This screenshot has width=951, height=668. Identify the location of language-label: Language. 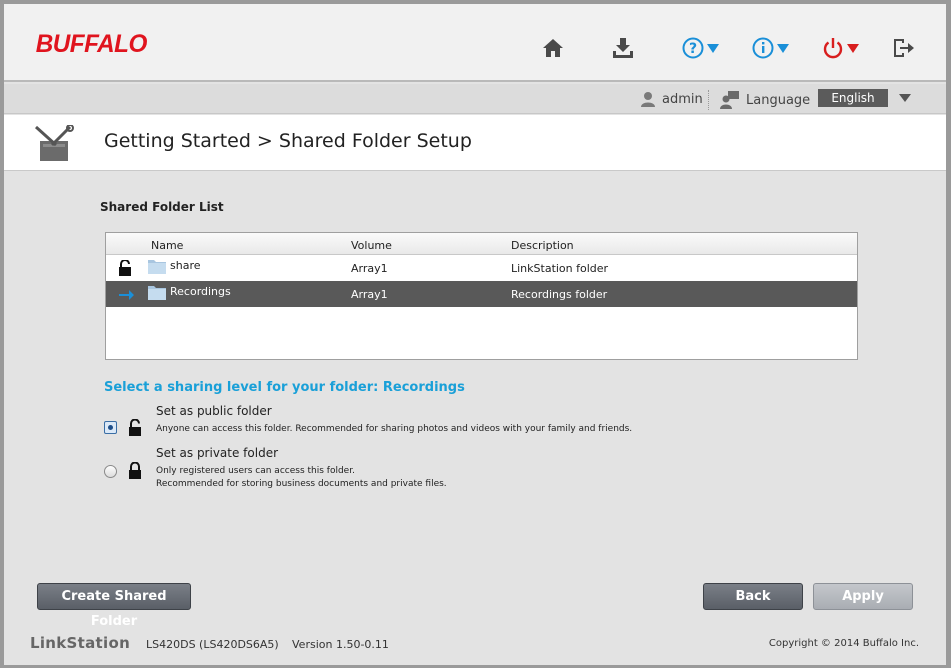
(778, 100).